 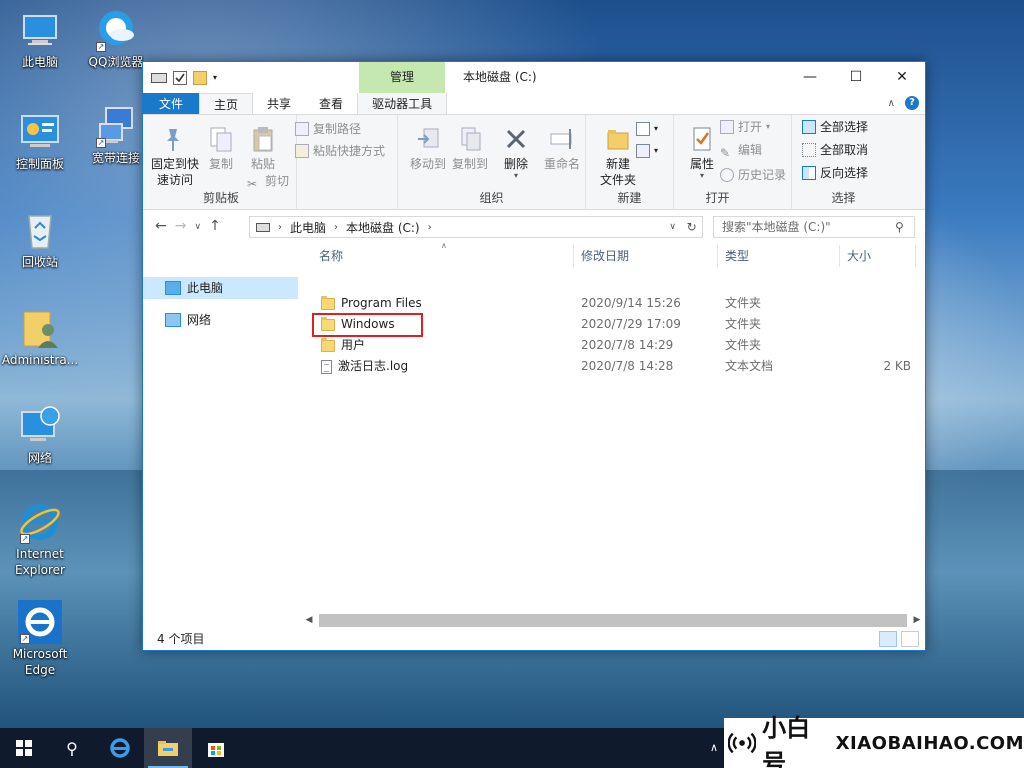 What do you see at coordinates (40, 539) in the screenshot?
I see `desktop-icon-internet-explorer: ↗ Internet Explorer` at bounding box center [40, 539].